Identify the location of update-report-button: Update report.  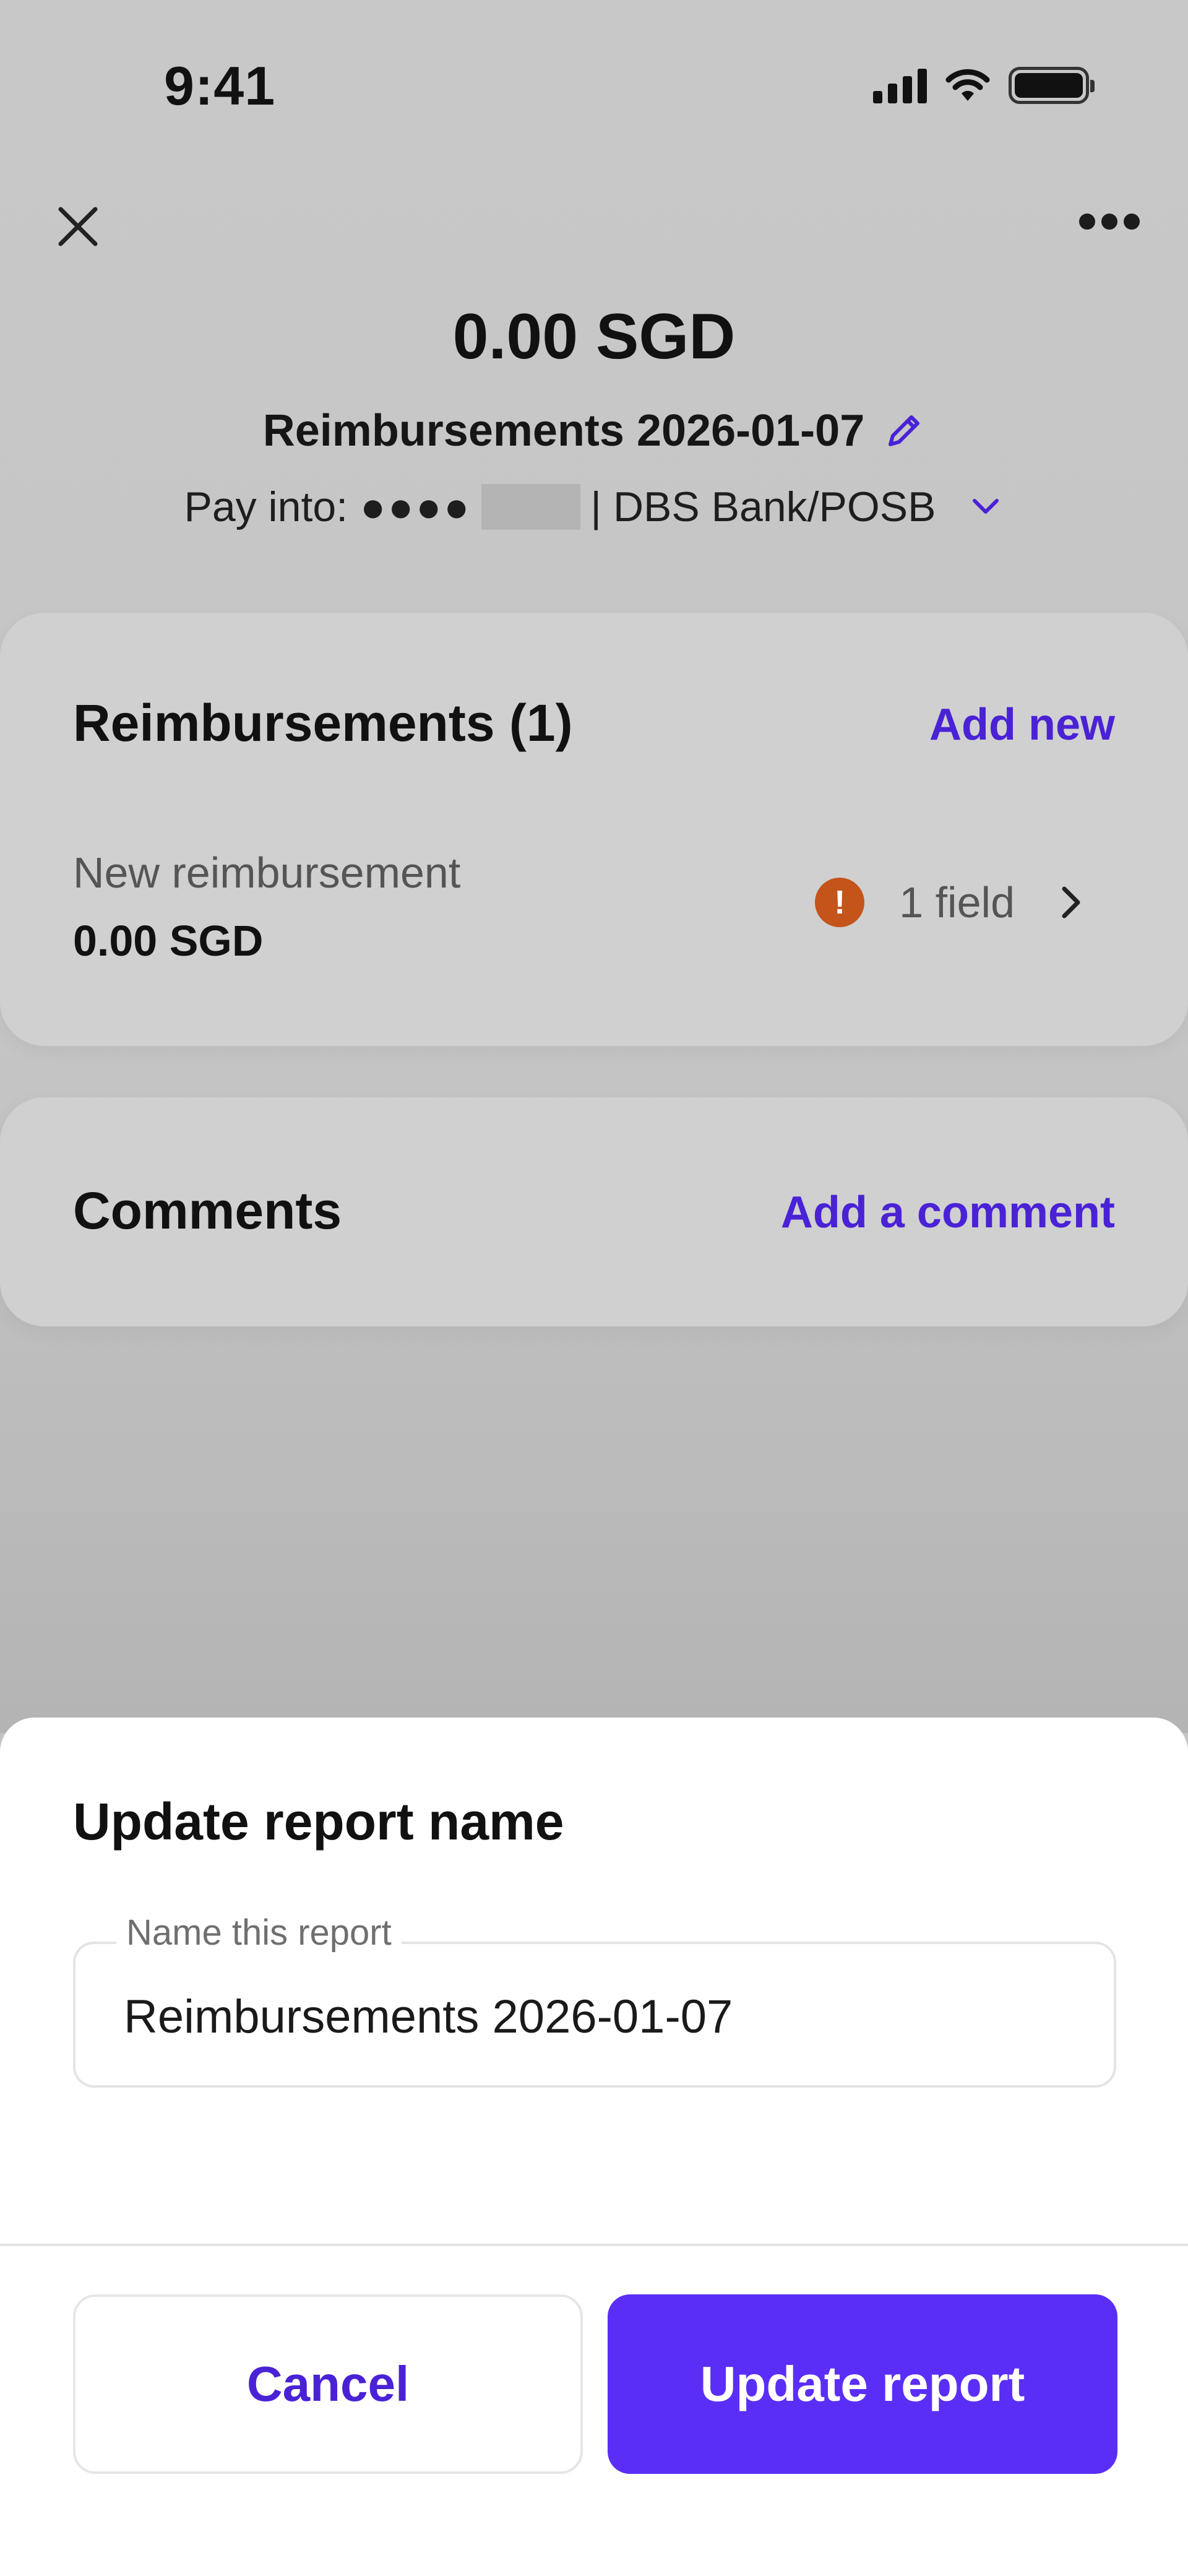
(863, 2384).